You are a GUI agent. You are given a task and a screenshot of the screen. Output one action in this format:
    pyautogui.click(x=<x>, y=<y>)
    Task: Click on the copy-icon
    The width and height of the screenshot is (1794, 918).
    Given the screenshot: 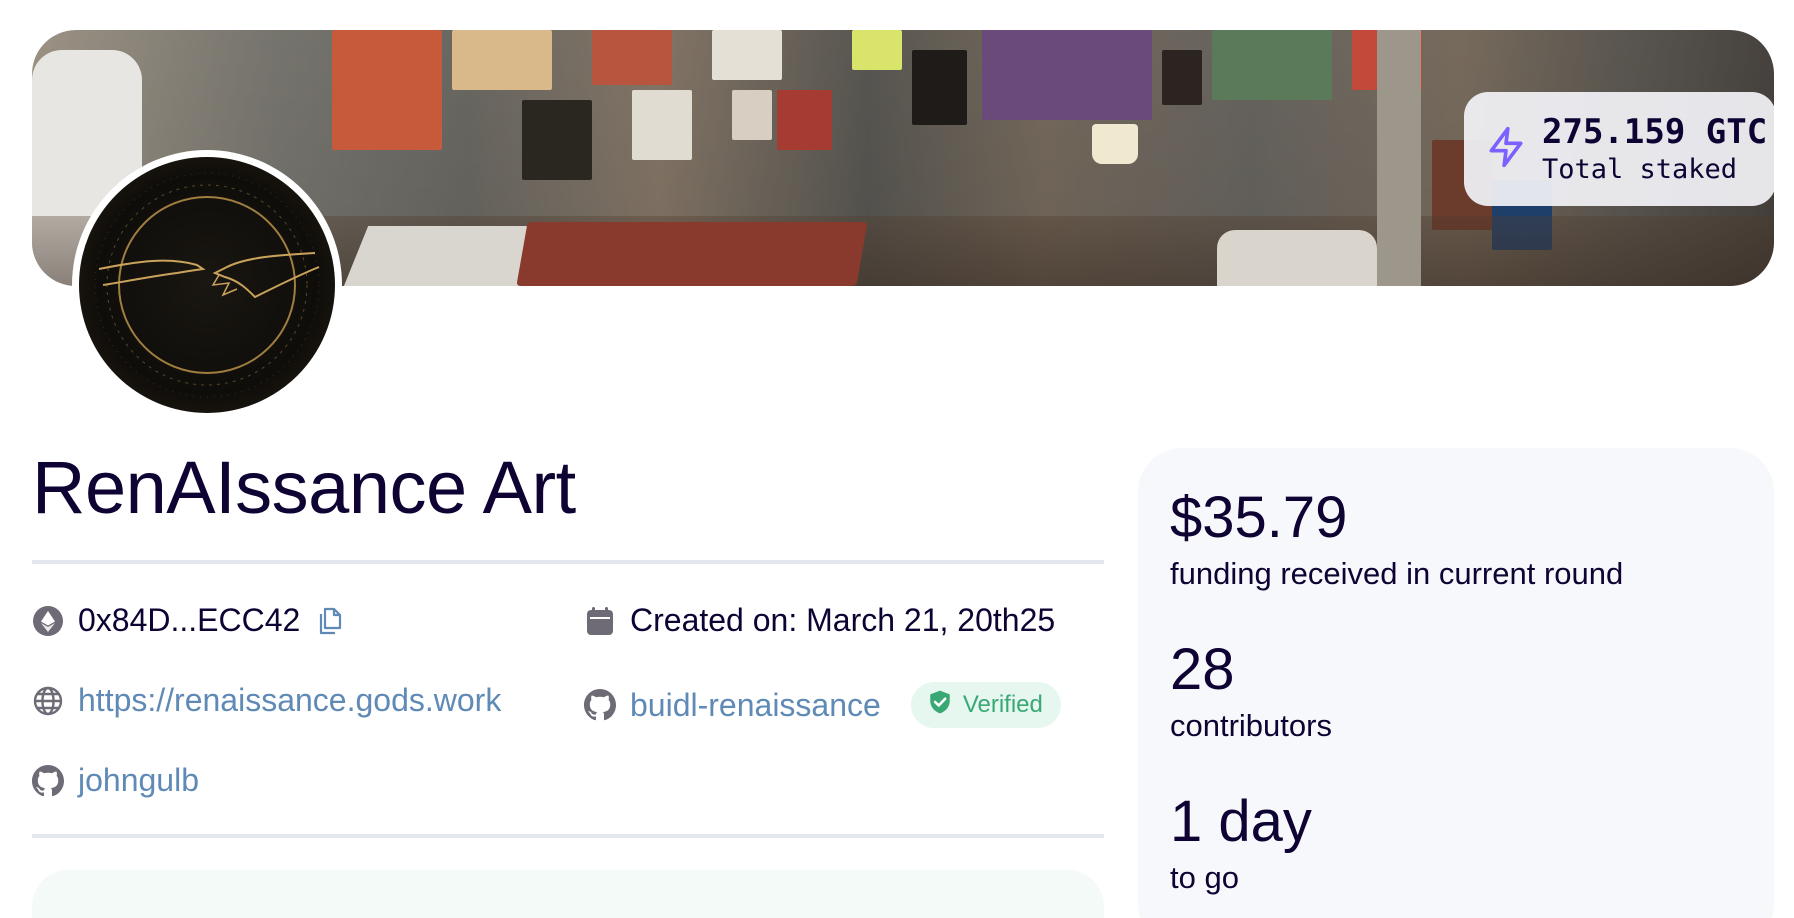 What is the action you would take?
    pyautogui.click(x=330, y=621)
    